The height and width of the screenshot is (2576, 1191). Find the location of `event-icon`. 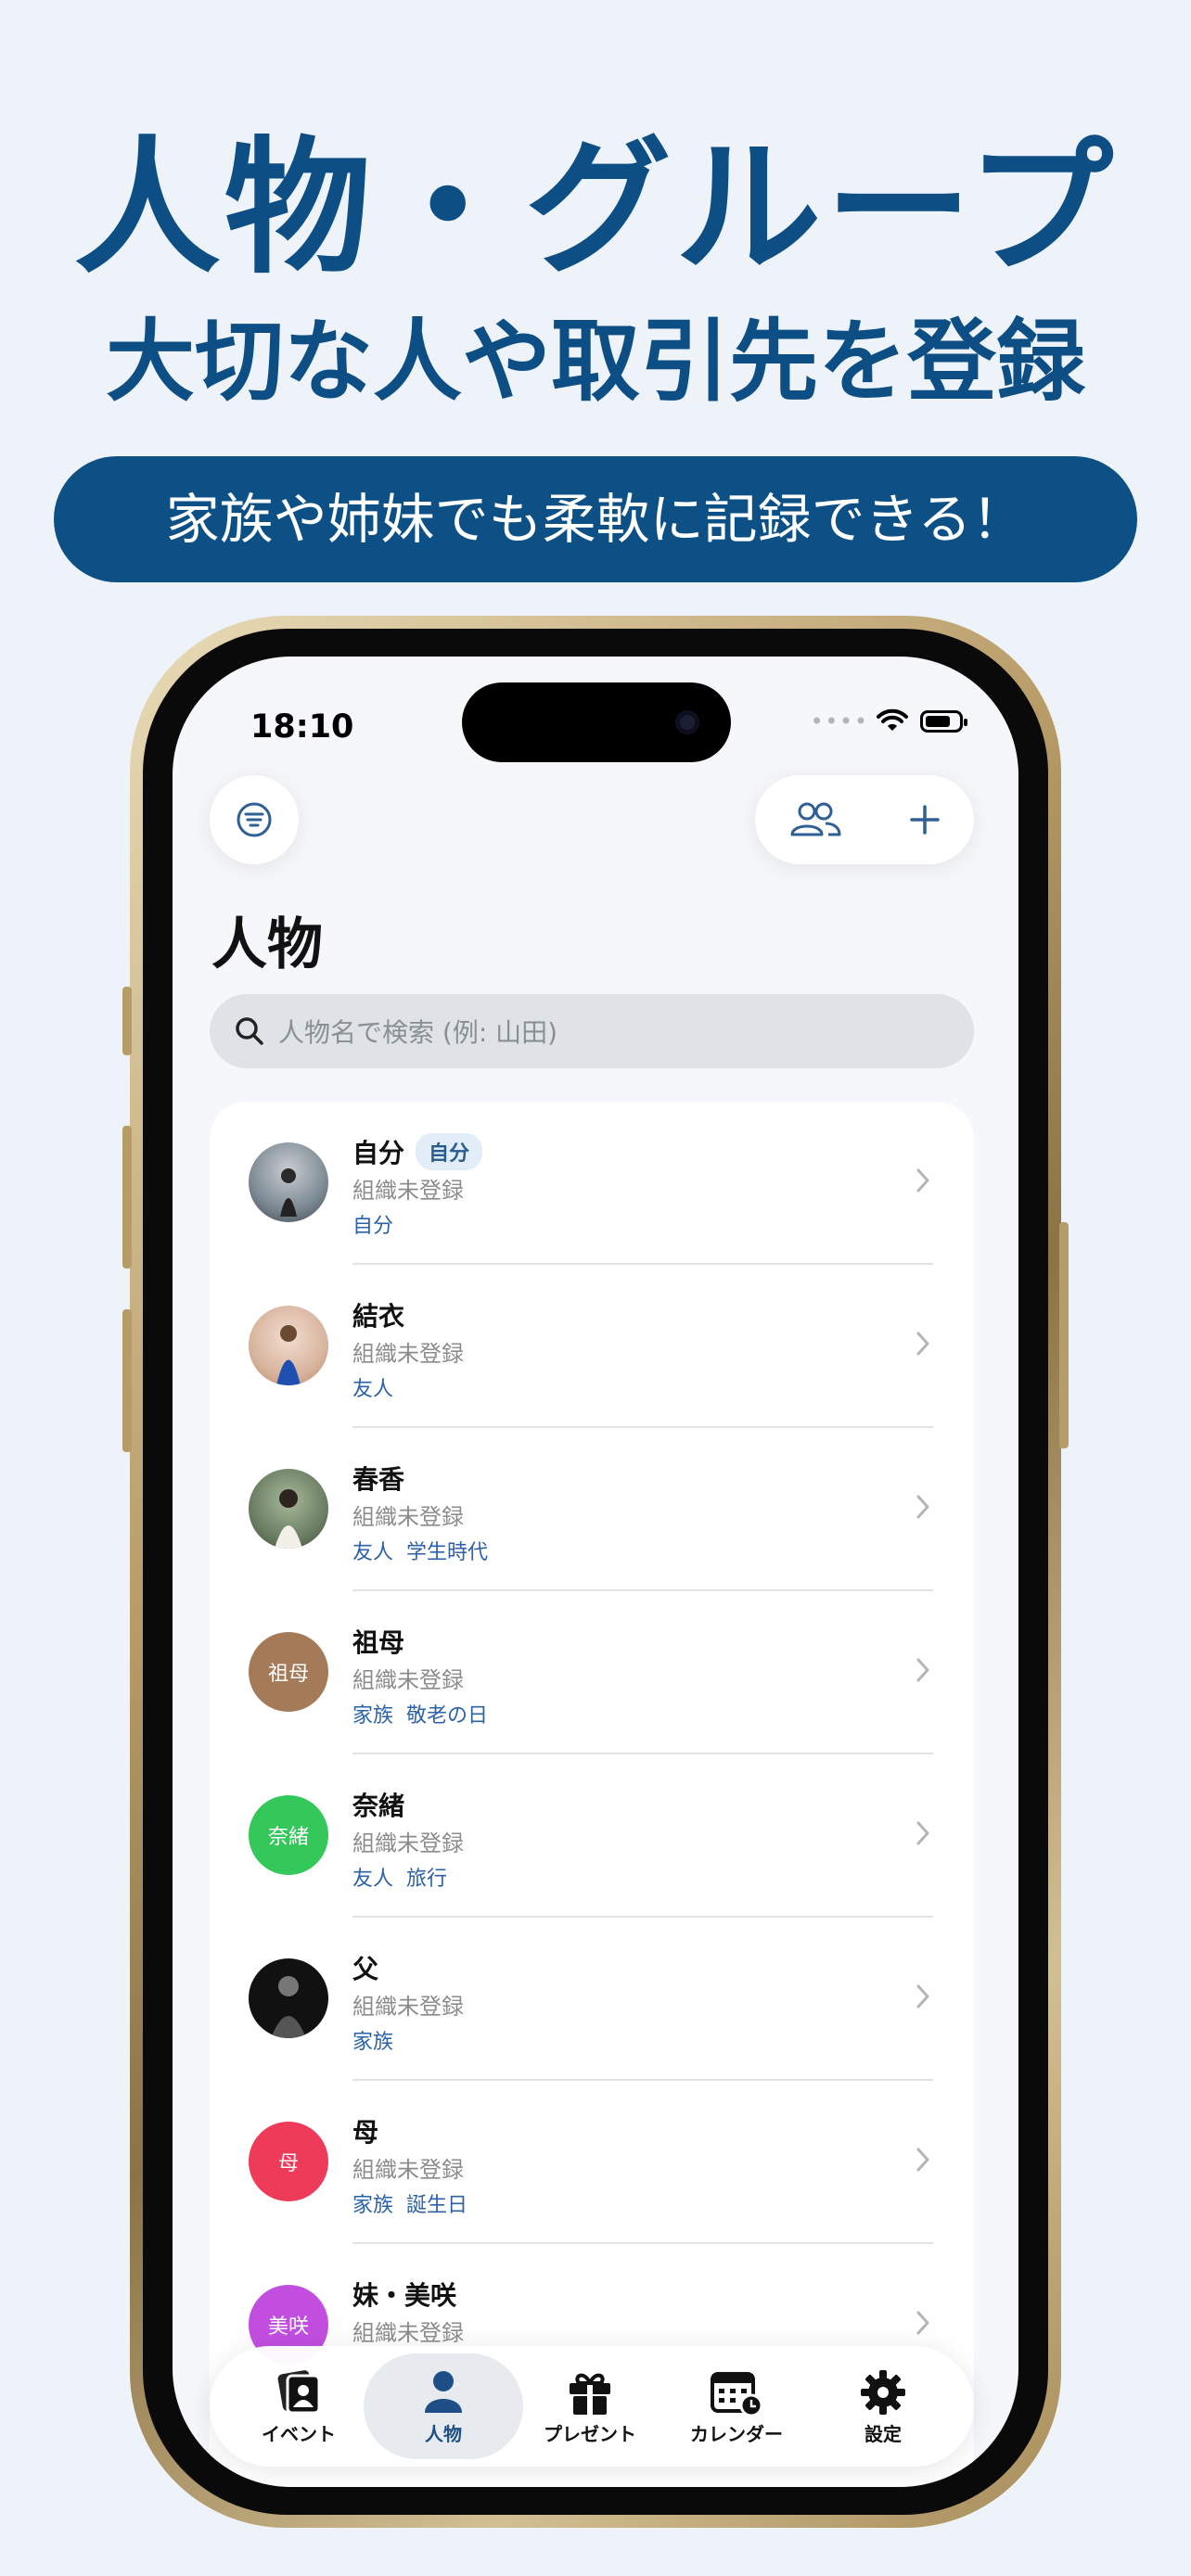

event-icon is located at coordinates (299, 2393).